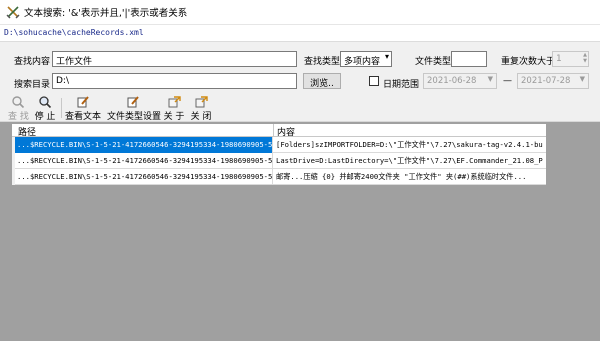 The image size is (600, 341). Describe the element at coordinates (201, 102) in the screenshot. I see `exit-arrow-icon` at that location.